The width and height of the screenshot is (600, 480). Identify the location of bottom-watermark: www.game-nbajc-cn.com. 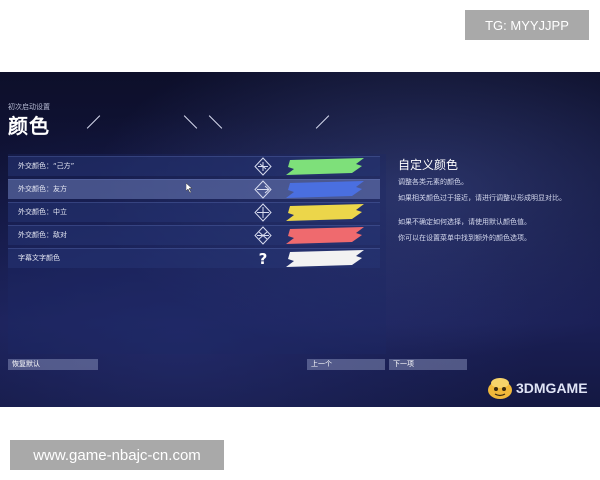
(117, 455).